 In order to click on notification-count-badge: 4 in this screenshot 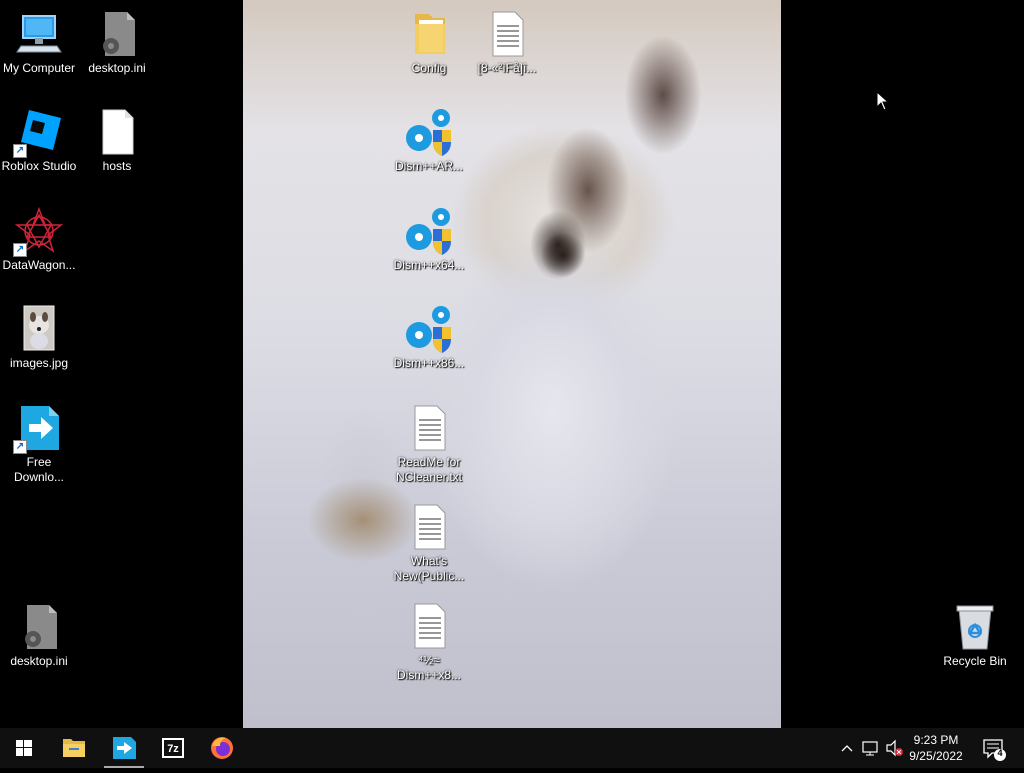, I will do `click(1000, 753)`.